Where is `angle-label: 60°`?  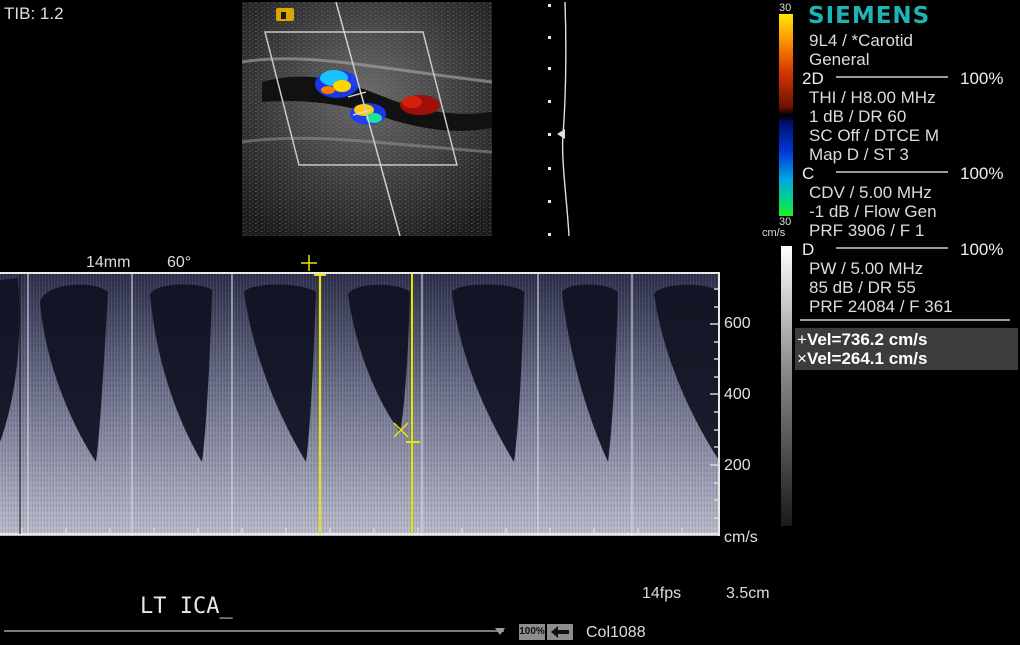 angle-label: 60° is located at coordinates (179, 262).